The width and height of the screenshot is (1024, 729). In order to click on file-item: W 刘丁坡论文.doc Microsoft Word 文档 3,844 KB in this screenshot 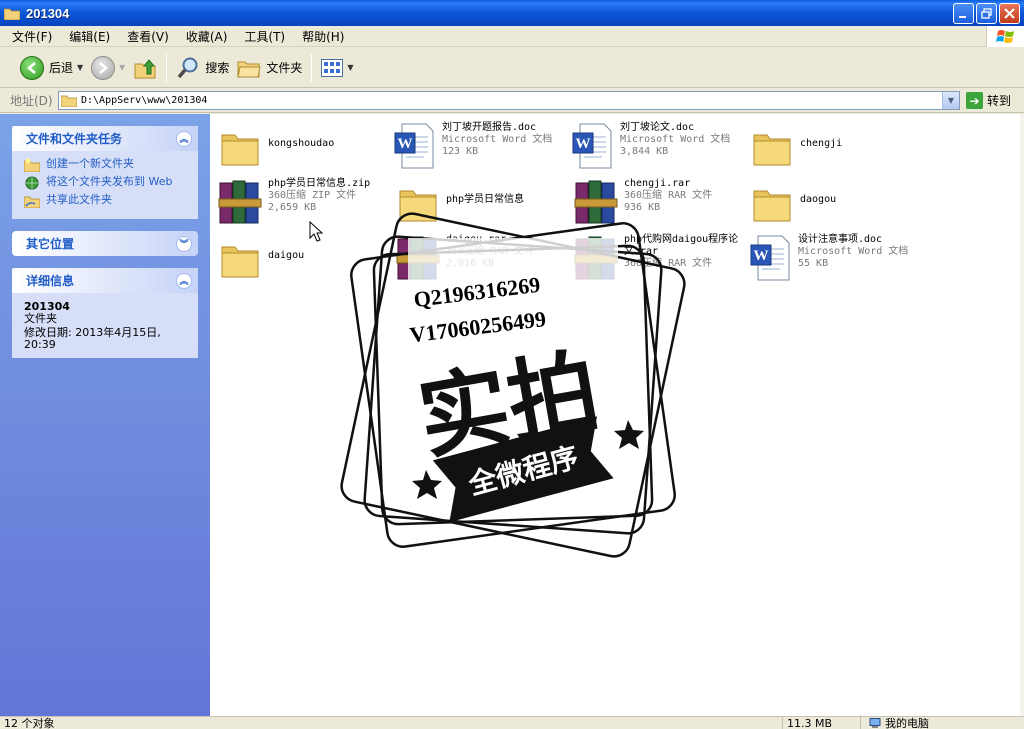, I will do `click(658, 146)`.